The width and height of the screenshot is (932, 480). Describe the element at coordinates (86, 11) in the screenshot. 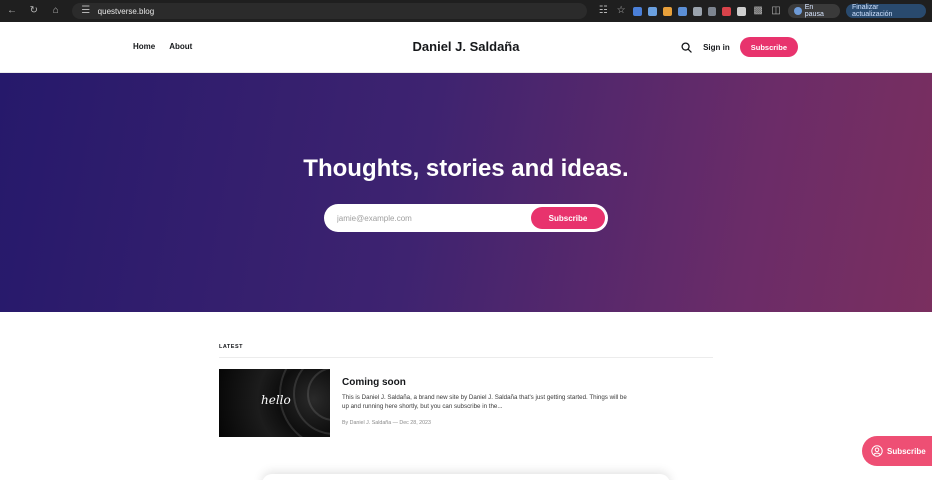

I see `site-settings-icon: ☰` at that location.